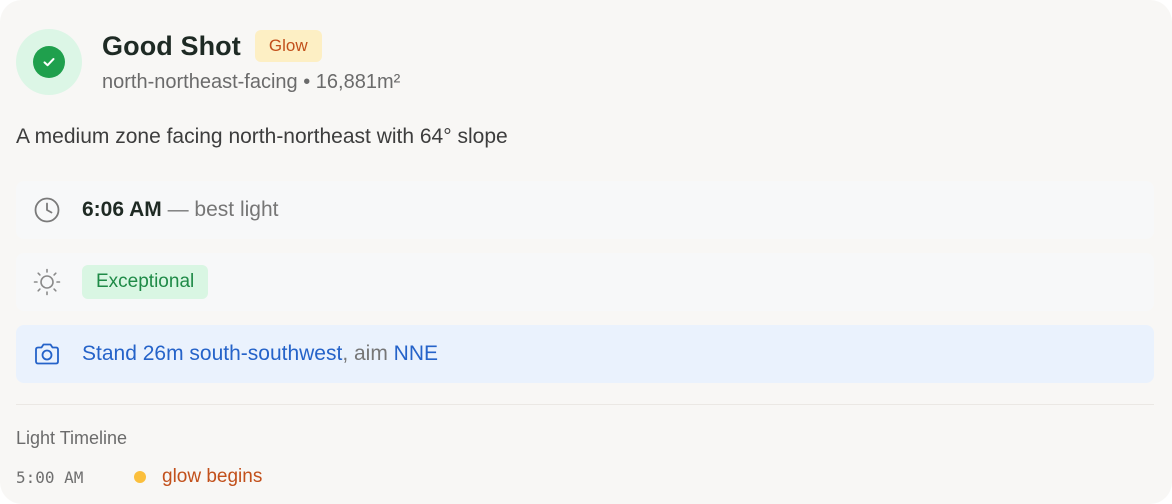 Image resolution: width=1172 pixels, height=504 pixels. Describe the element at coordinates (251, 46) in the screenshot. I see `title-row: Good Shot Glow` at that location.